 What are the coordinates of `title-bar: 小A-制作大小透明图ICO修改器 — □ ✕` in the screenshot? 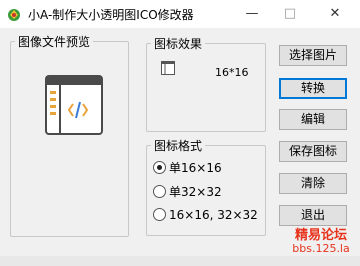 It's located at (180, 14).